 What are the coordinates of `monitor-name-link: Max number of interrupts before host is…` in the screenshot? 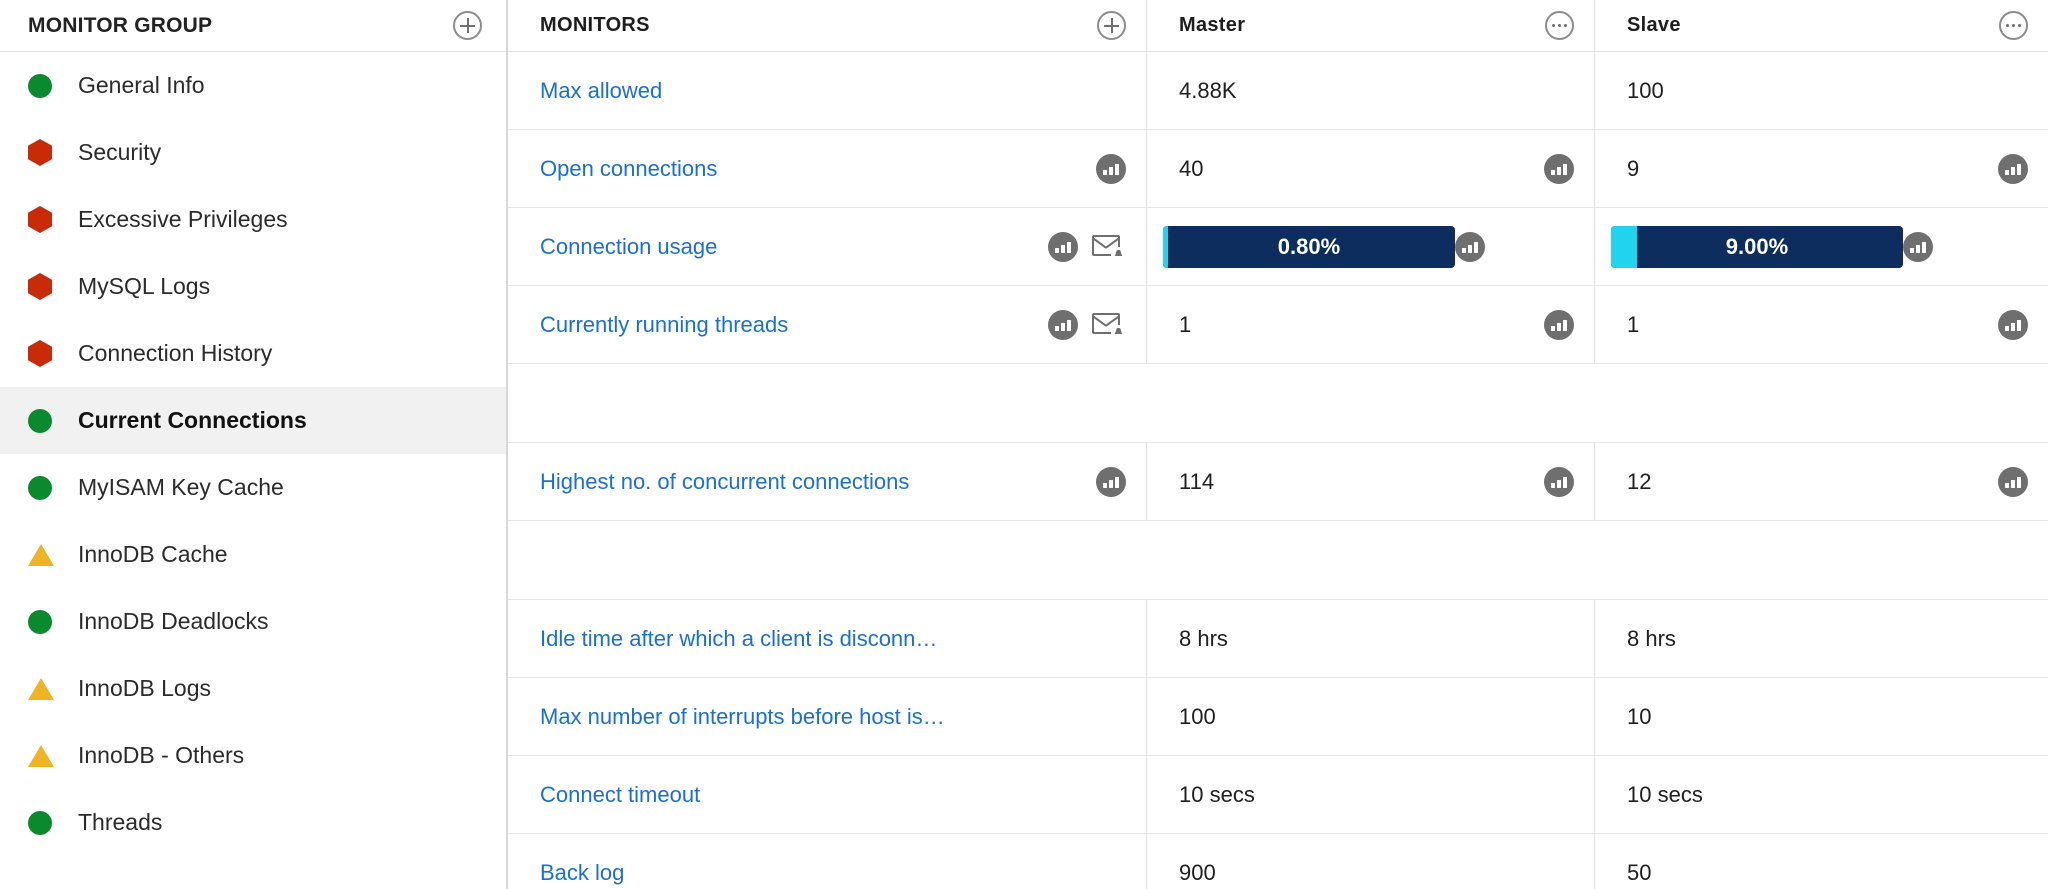 It's located at (833, 717).